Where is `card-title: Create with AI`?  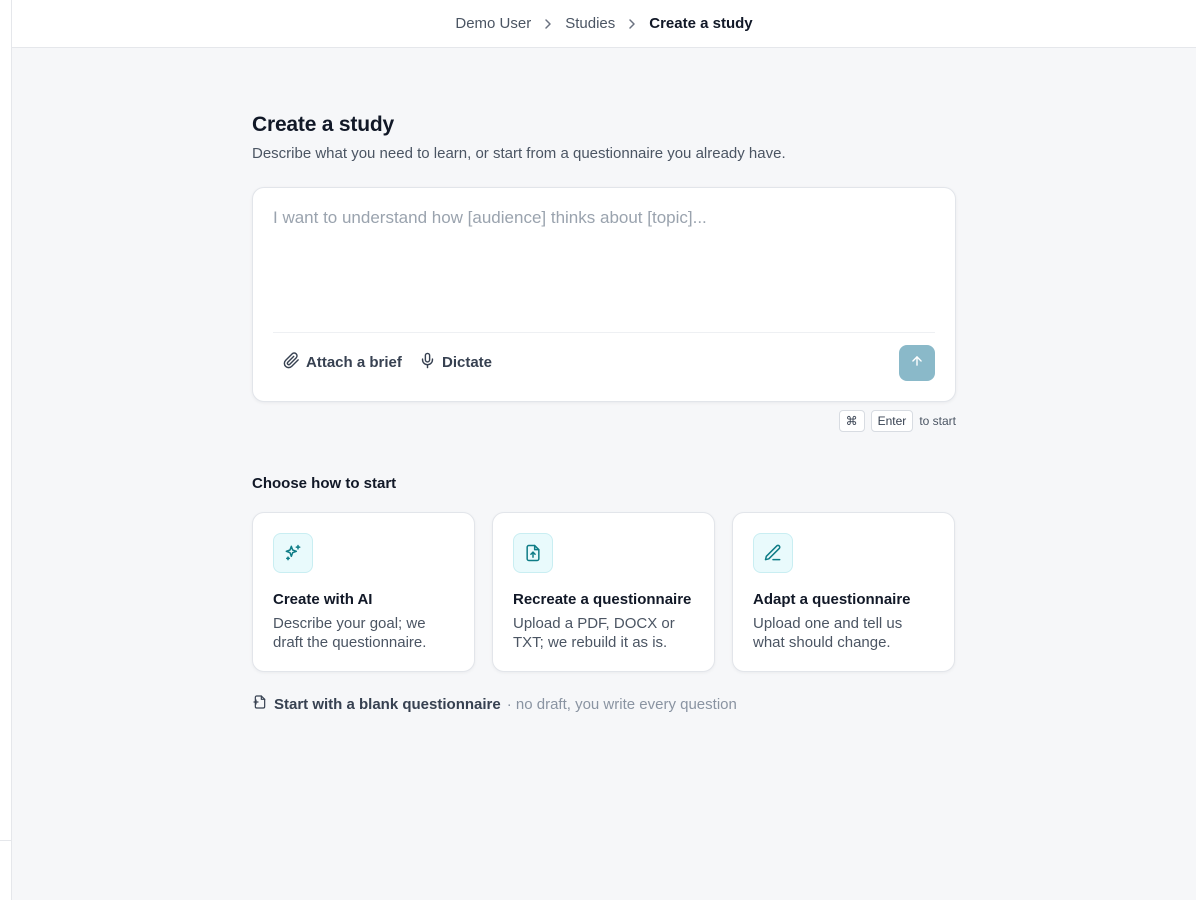 card-title: Create with AI is located at coordinates (323, 599).